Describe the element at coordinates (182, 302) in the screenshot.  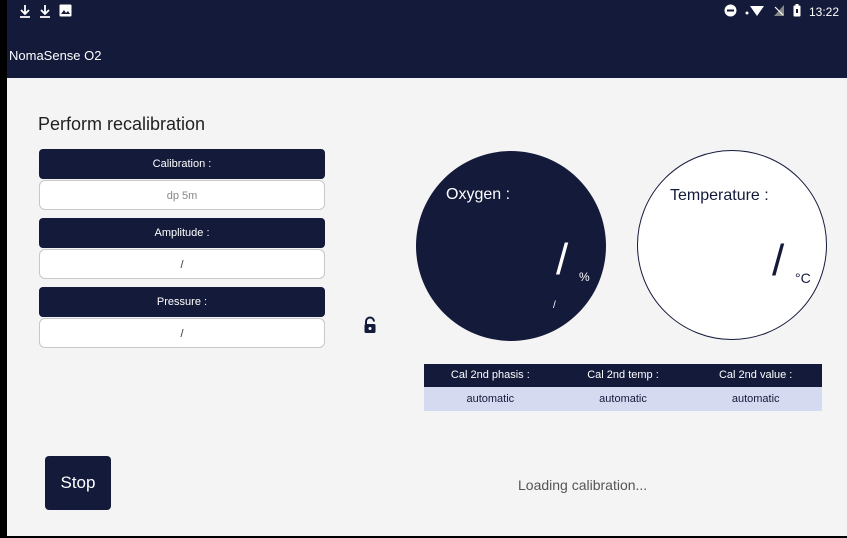
I see `pressure-label: Pressure :` at that location.